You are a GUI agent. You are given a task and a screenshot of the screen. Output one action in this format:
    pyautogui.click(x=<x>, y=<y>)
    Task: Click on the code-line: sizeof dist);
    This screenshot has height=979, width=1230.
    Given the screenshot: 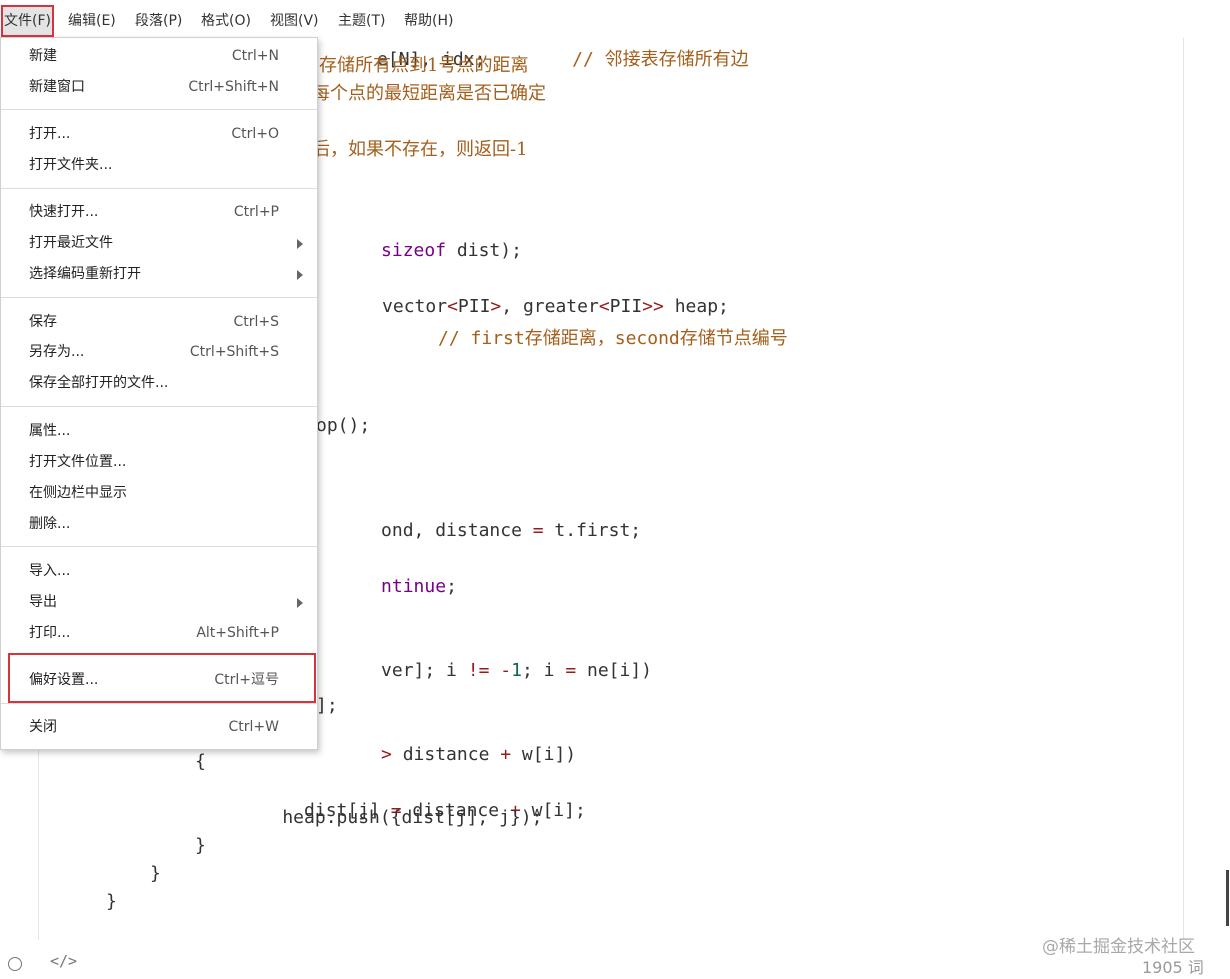 What is the action you would take?
    pyautogui.click(x=451, y=250)
    